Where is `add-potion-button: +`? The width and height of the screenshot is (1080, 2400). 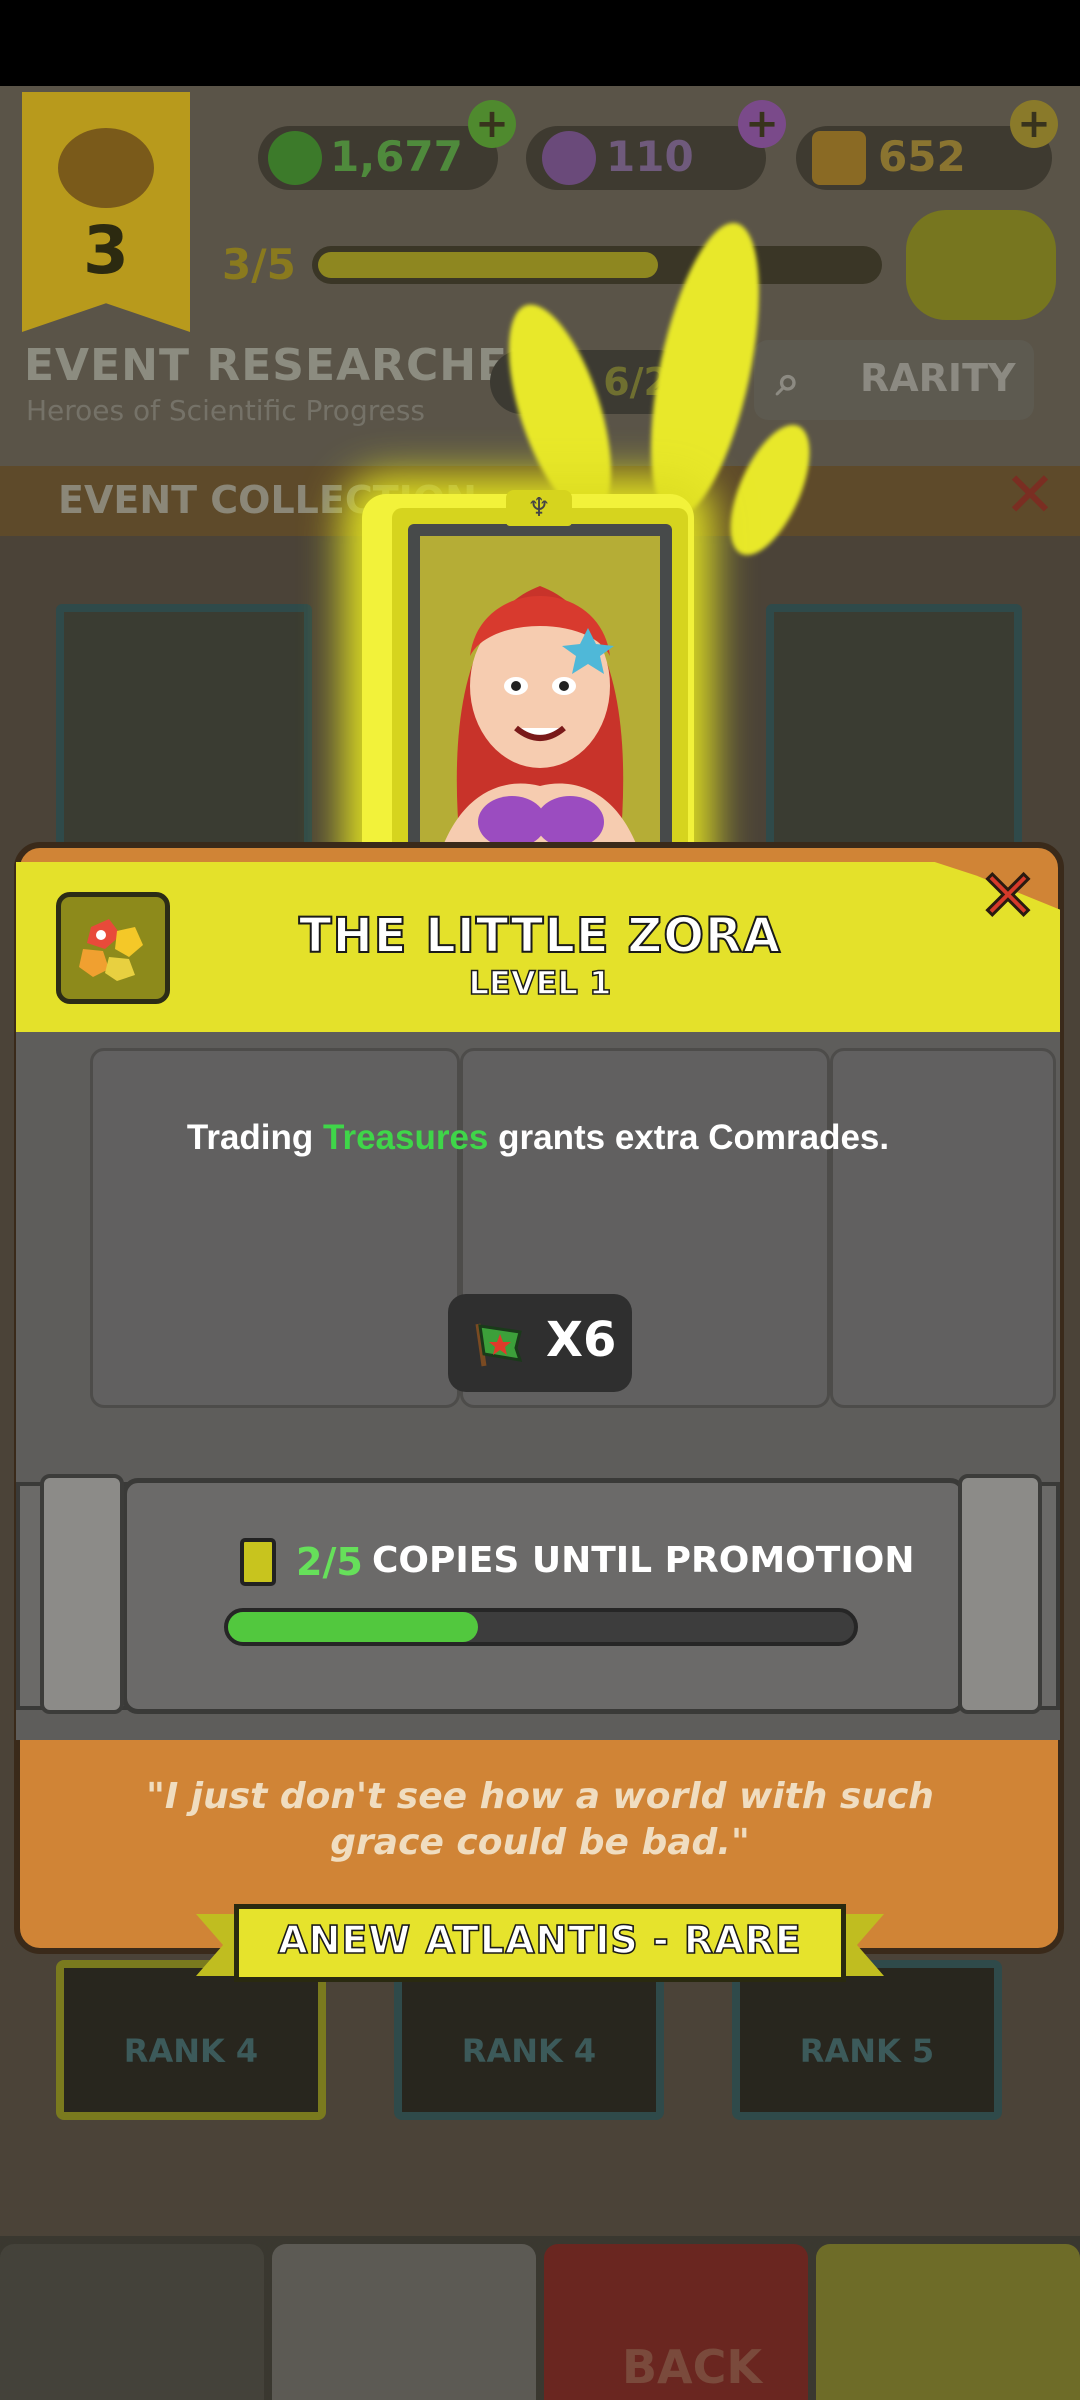
add-potion-button: + is located at coordinates (762, 124).